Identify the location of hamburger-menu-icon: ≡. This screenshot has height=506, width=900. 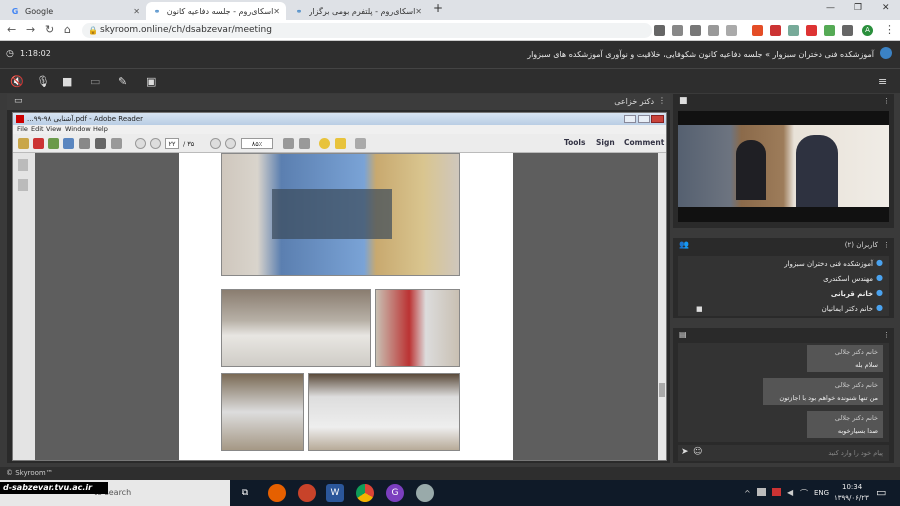
(882, 81).